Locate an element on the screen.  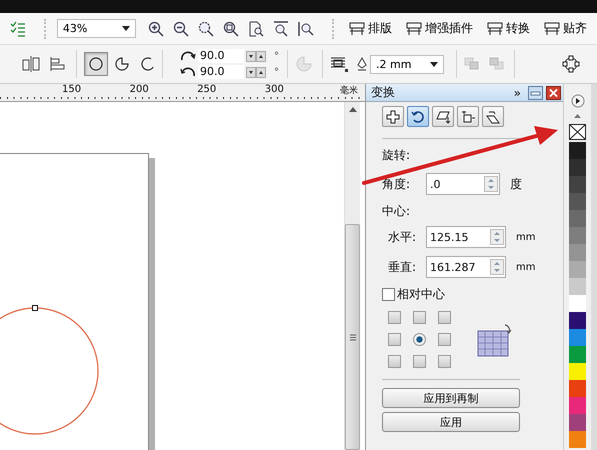
anchor-radio is located at coordinates (419, 339).